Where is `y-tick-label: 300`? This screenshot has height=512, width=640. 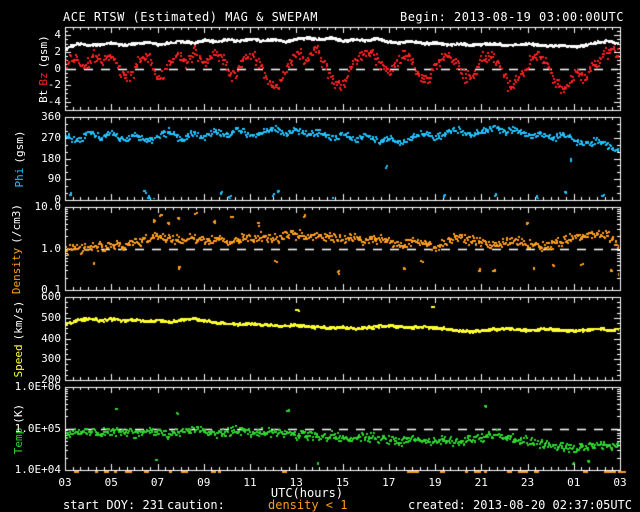
y-tick-label: 300 is located at coordinates (51, 359).